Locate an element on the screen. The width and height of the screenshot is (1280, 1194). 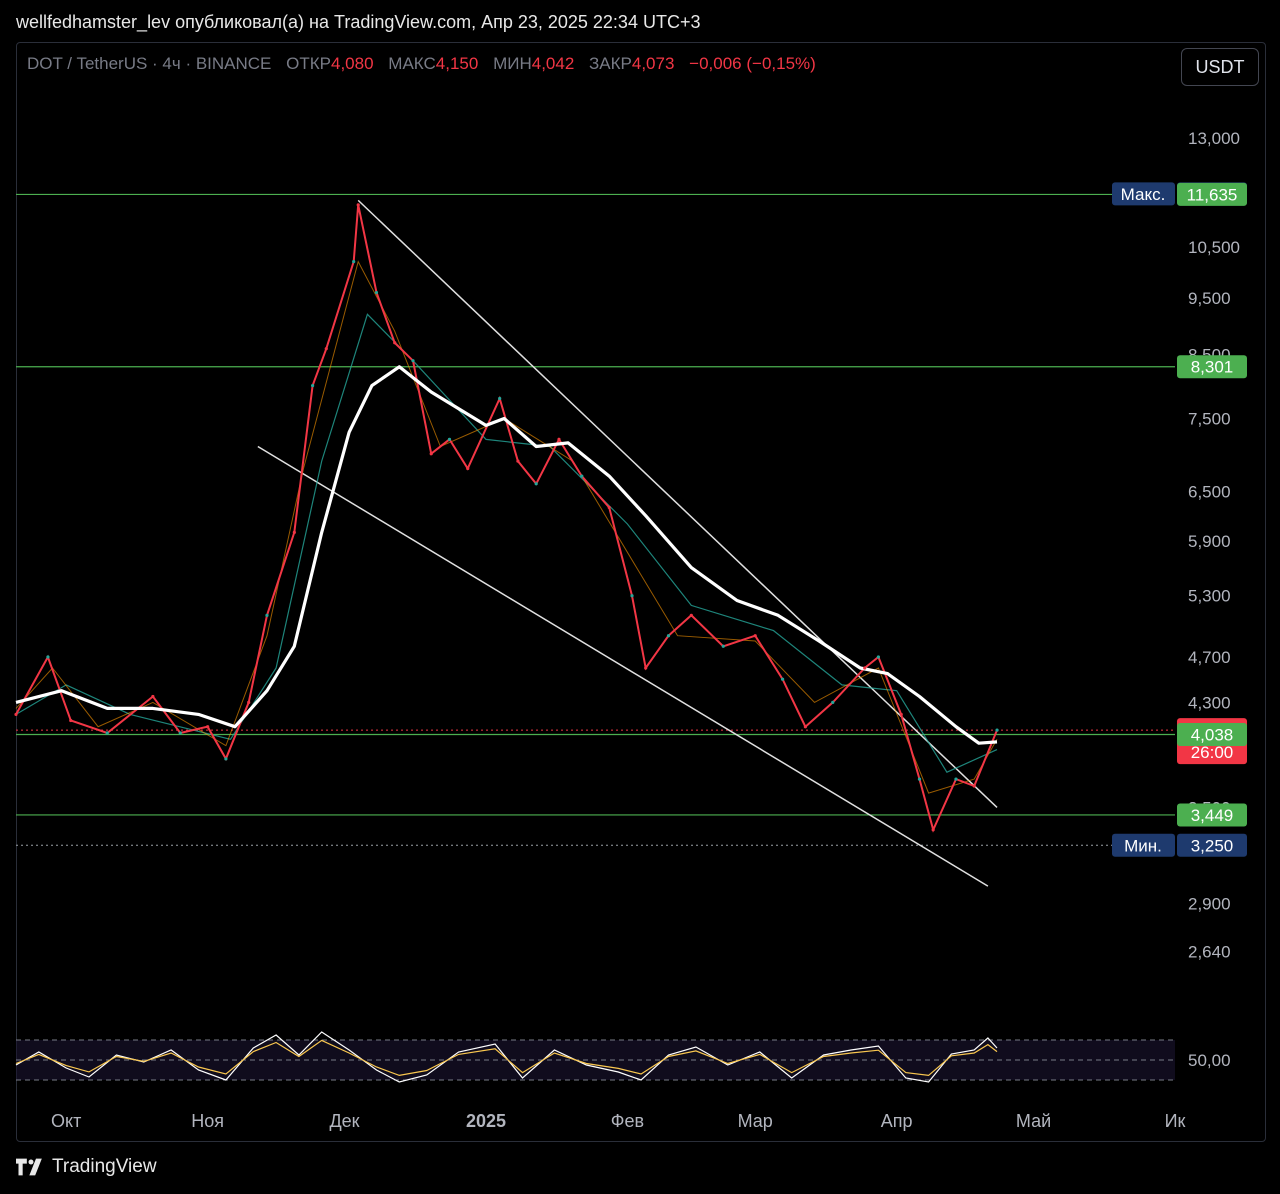
y-tick-label-0: 13,000 is located at coordinates (1214, 138).